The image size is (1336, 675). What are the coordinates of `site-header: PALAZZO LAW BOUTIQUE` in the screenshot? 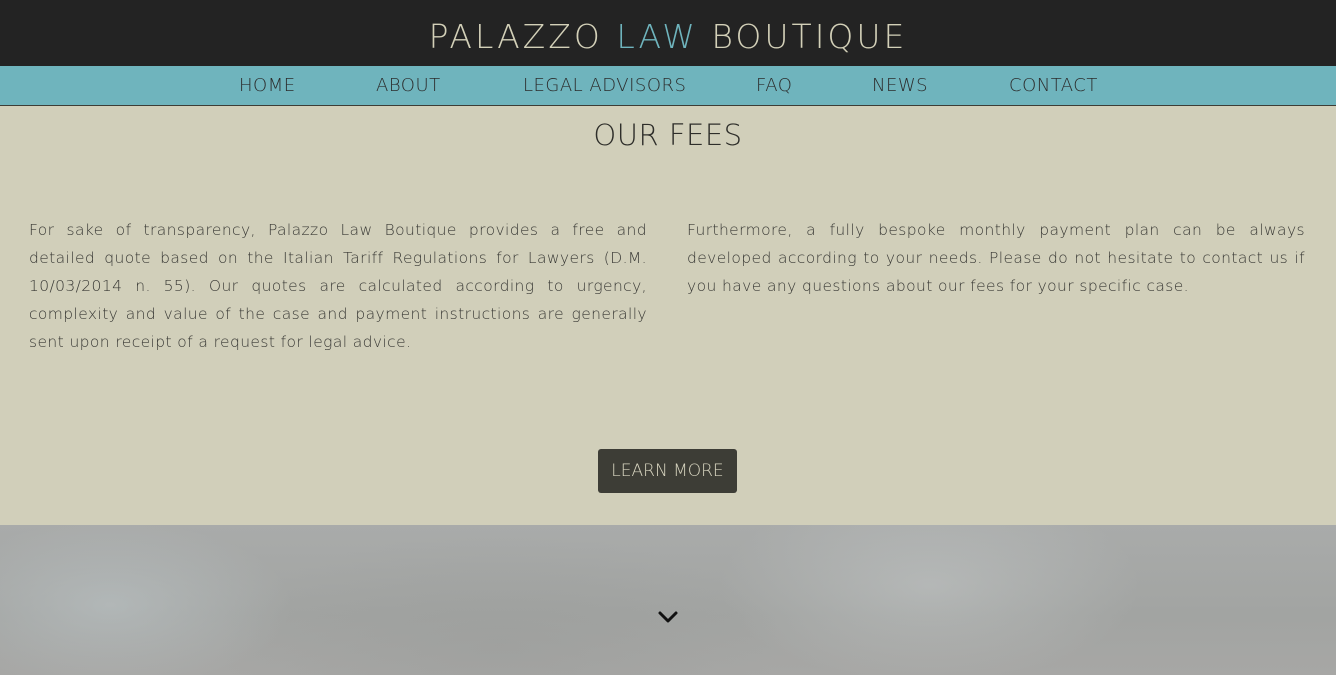 It's located at (668, 33).